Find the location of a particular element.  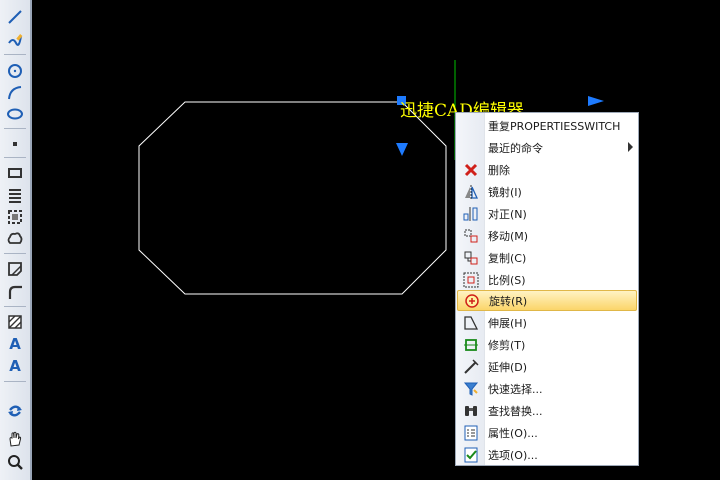

scale-icon is located at coordinates (470, 279).